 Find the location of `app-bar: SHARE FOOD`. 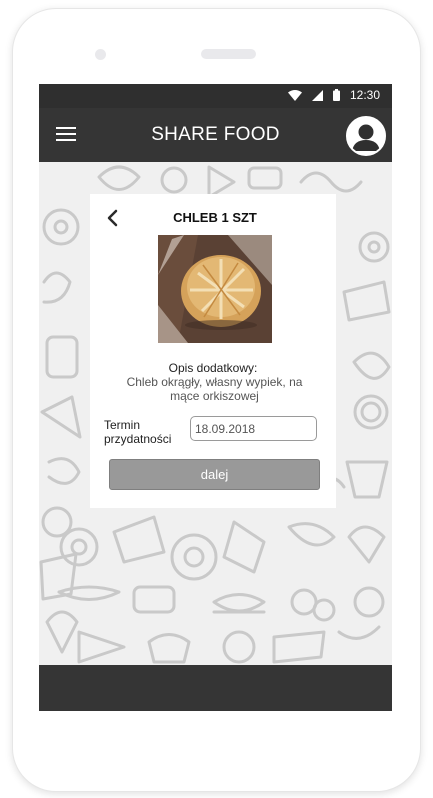

app-bar: SHARE FOOD is located at coordinates (215, 135).